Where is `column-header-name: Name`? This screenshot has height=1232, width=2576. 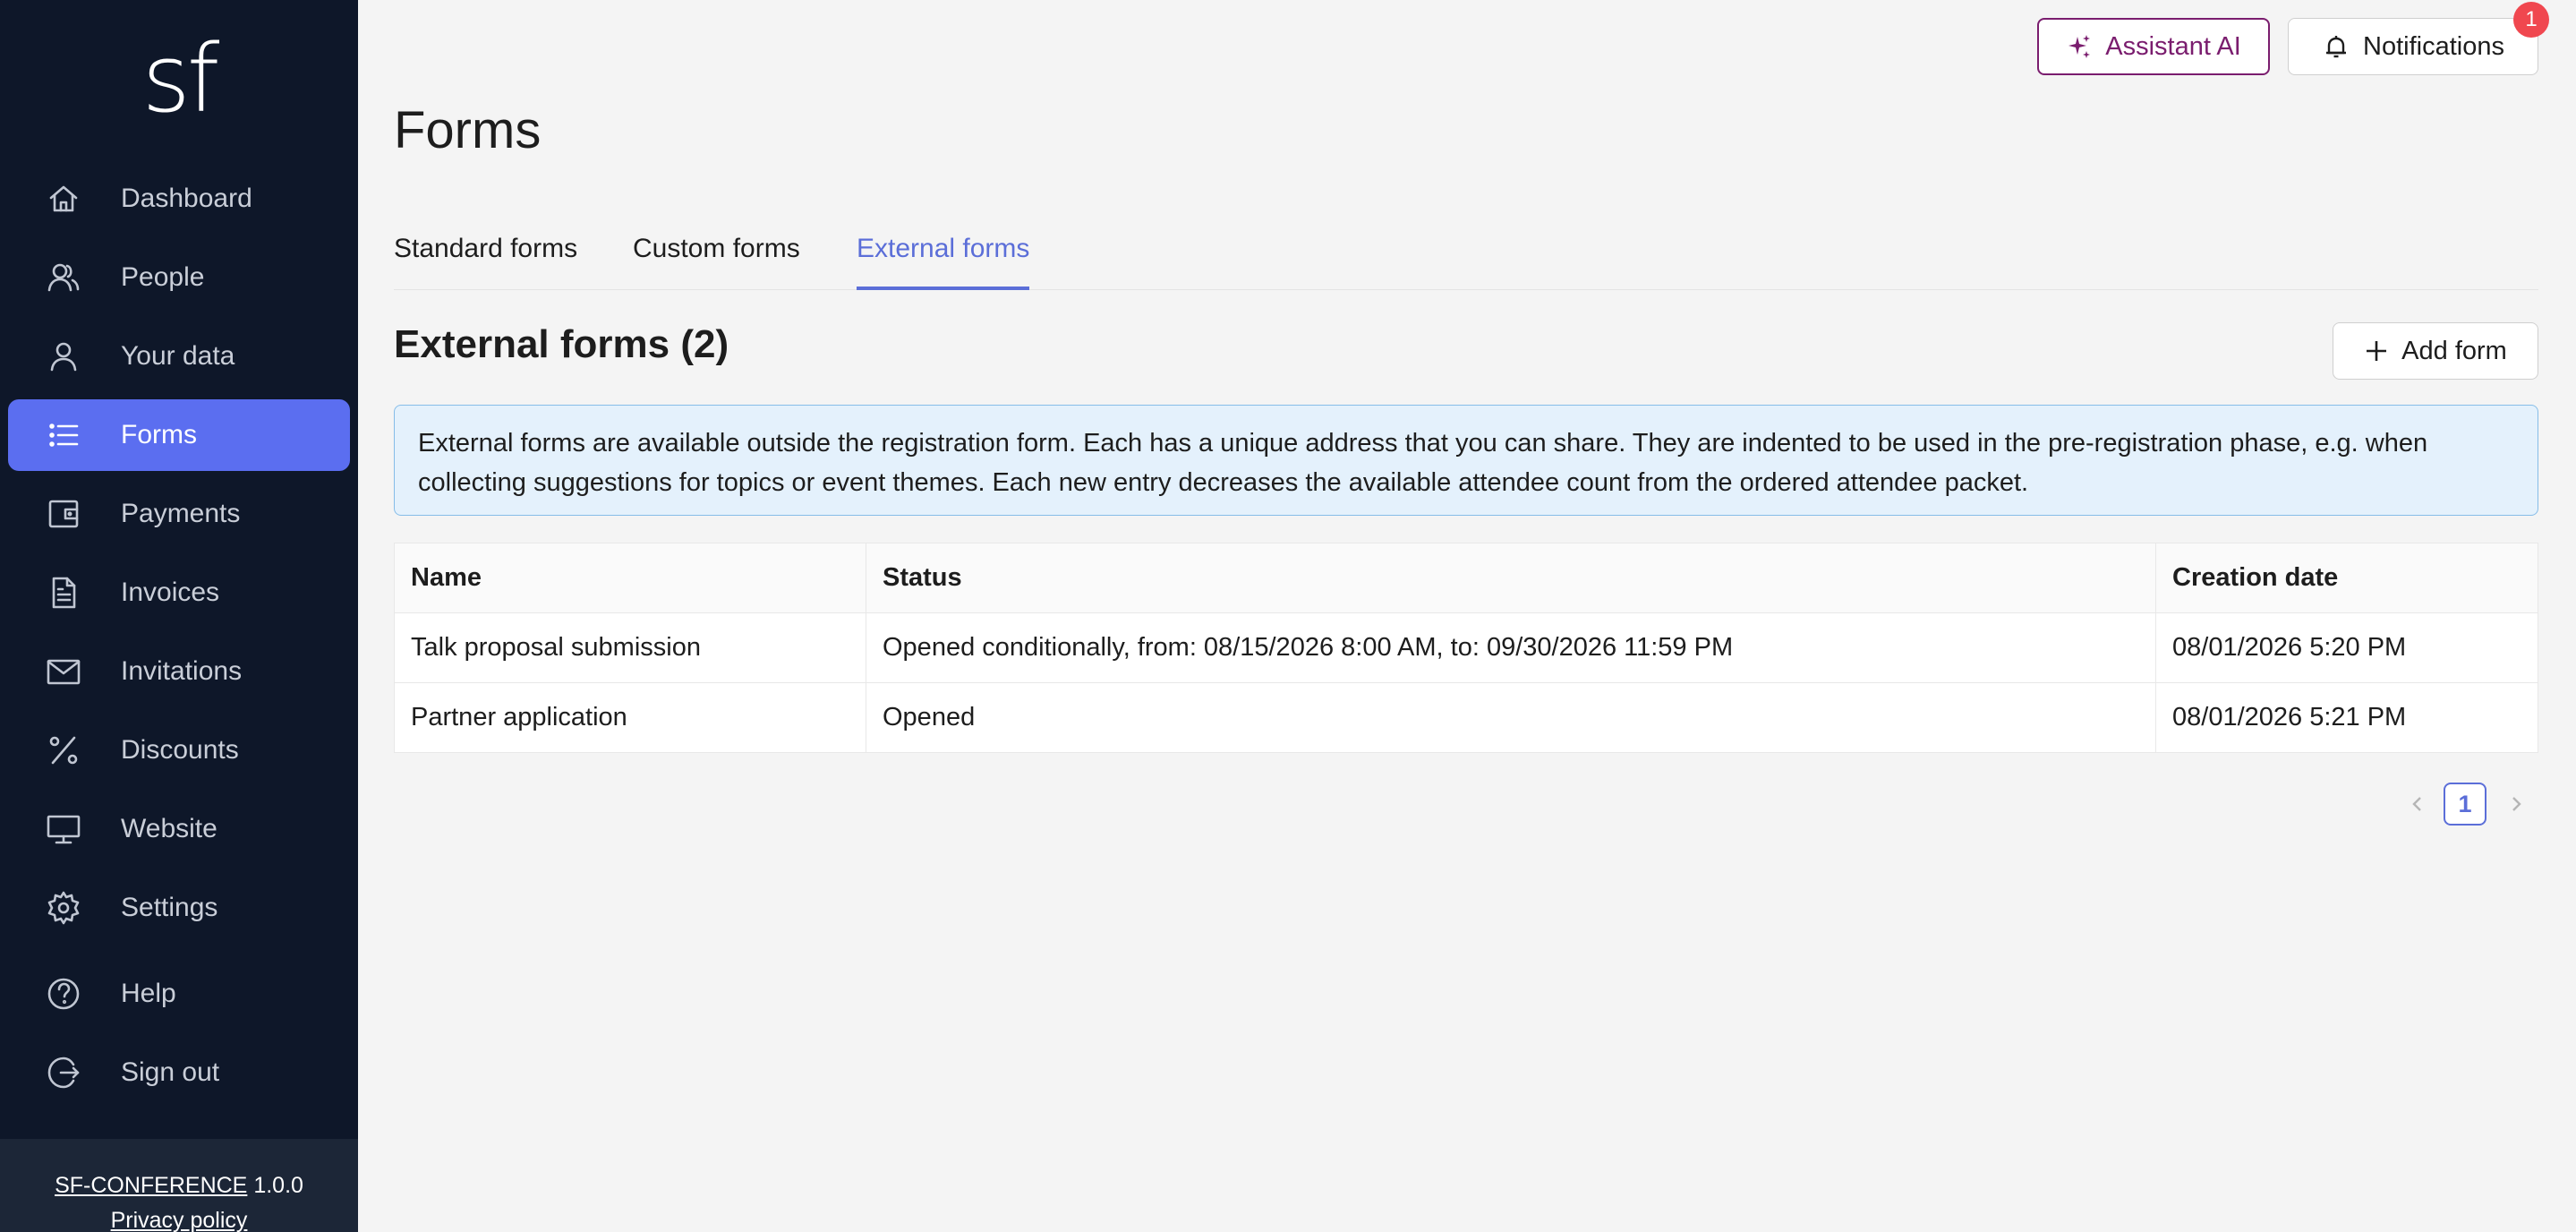 column-header-name: Name is located at coordinates (630, 578).